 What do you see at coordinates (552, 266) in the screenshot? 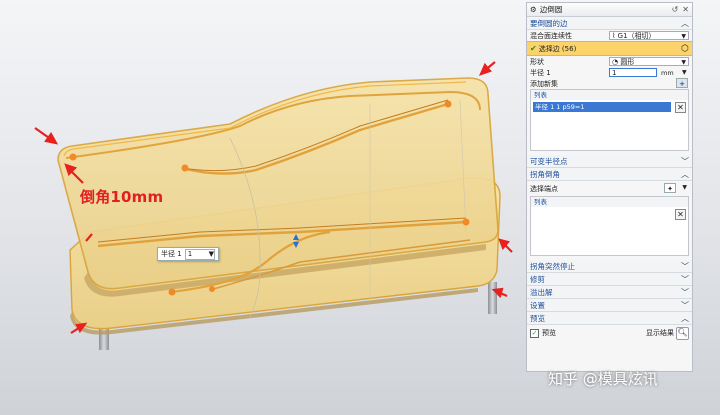
I see `corner-stop-label: 拐角突然停止` at bounding box center [552, 266].